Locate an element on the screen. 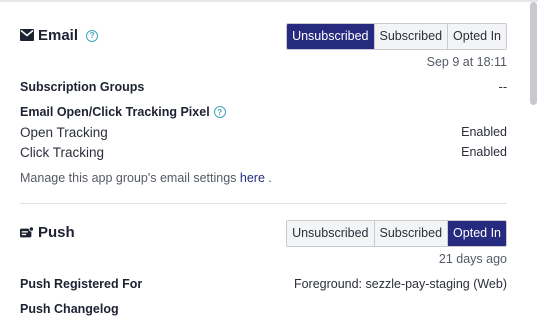 The width and height of the screenshot is (538, 323). push-header: Push Unsubscribed Subscribed Opted In is located at coordinates (263, 235).